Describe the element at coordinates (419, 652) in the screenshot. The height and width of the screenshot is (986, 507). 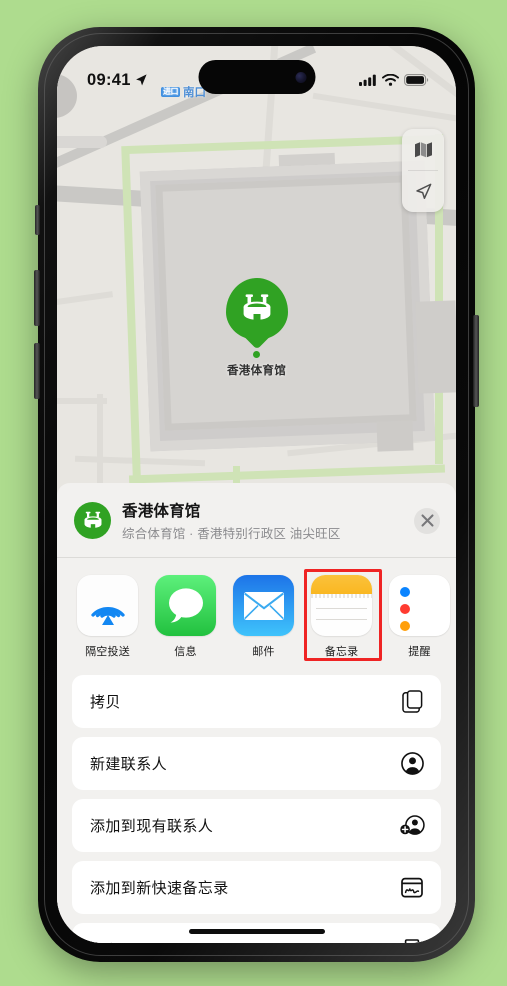
I see `share-app-label: 提醒` at that location.